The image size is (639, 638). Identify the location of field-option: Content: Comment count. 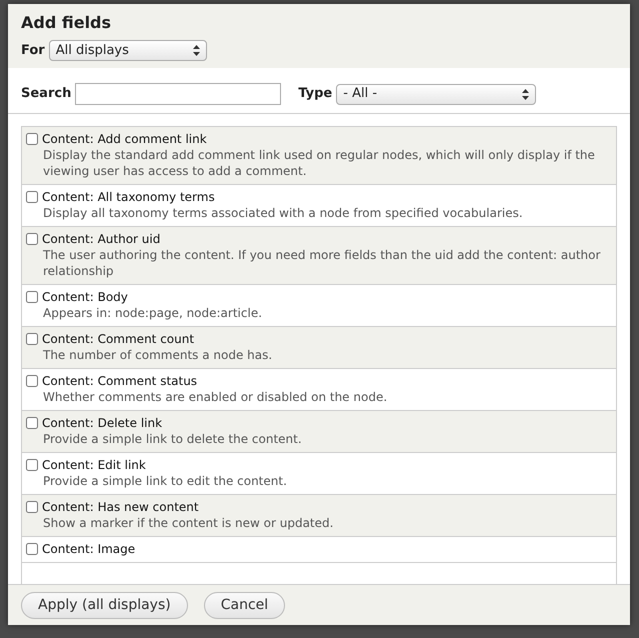
(317, 339).